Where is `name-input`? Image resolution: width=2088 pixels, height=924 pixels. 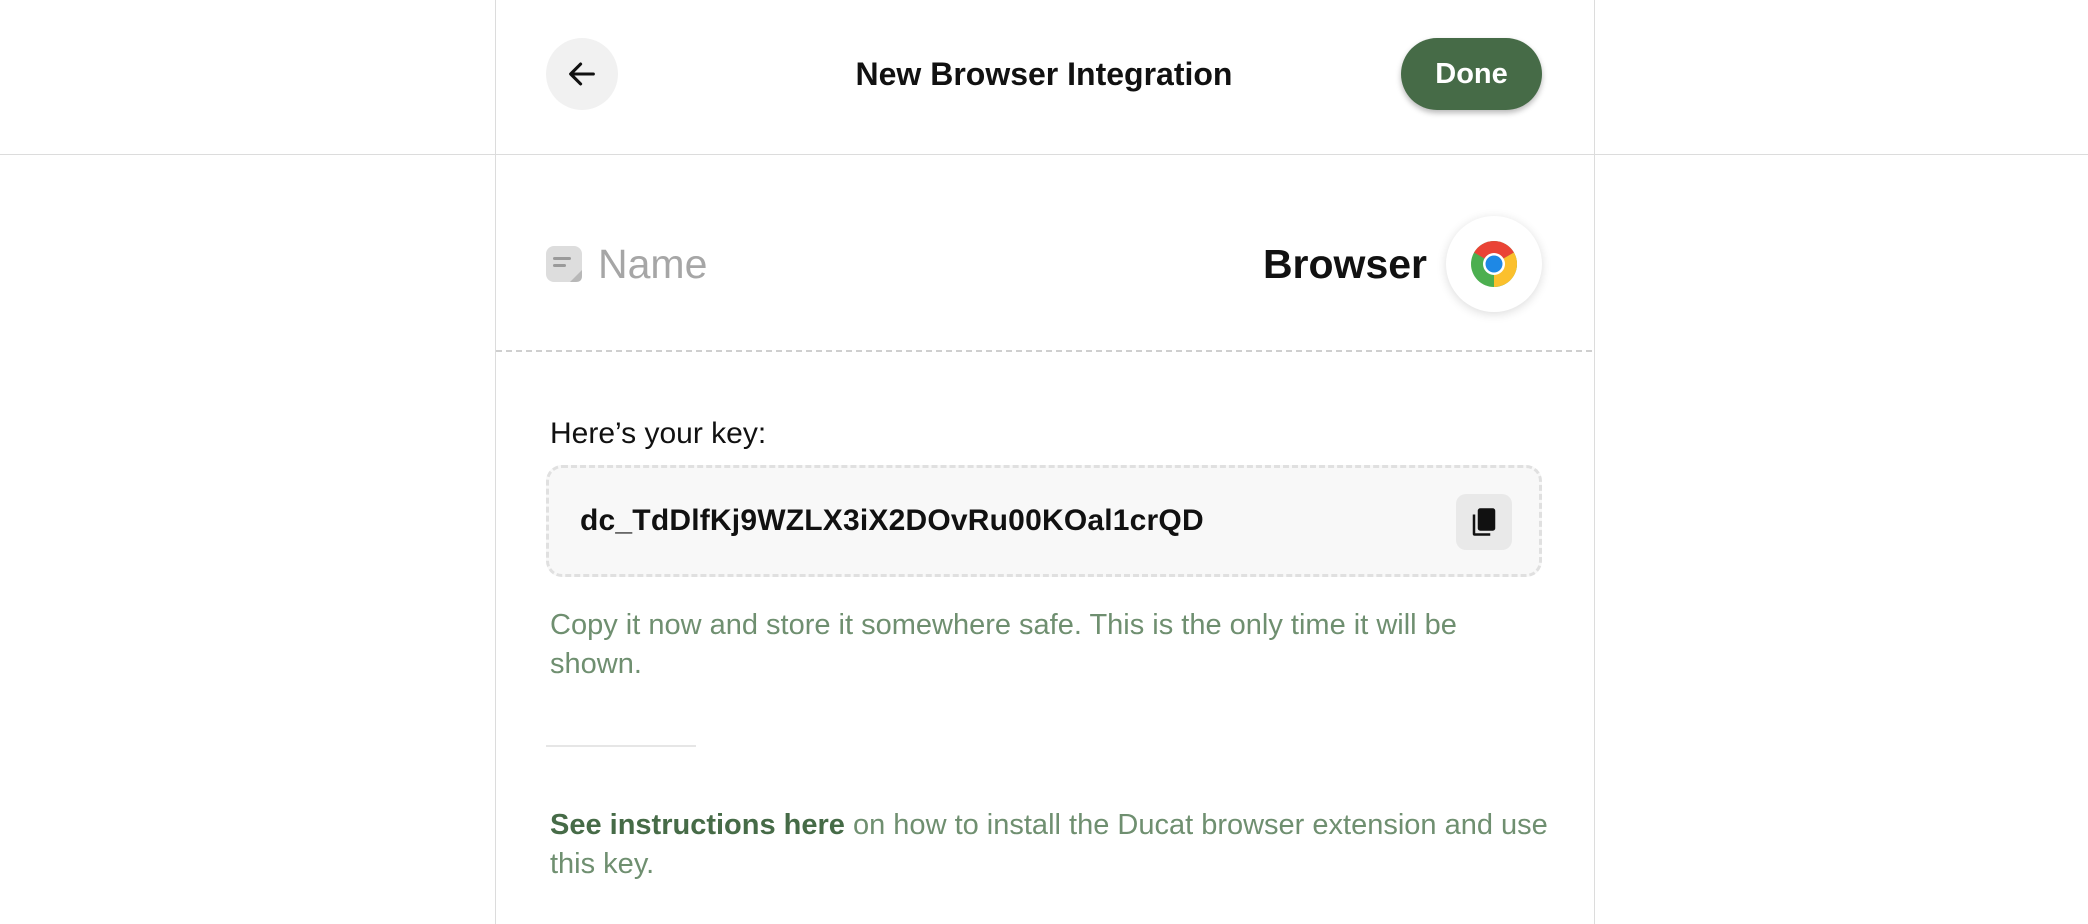
name-input is located at coordinates (898, 264).